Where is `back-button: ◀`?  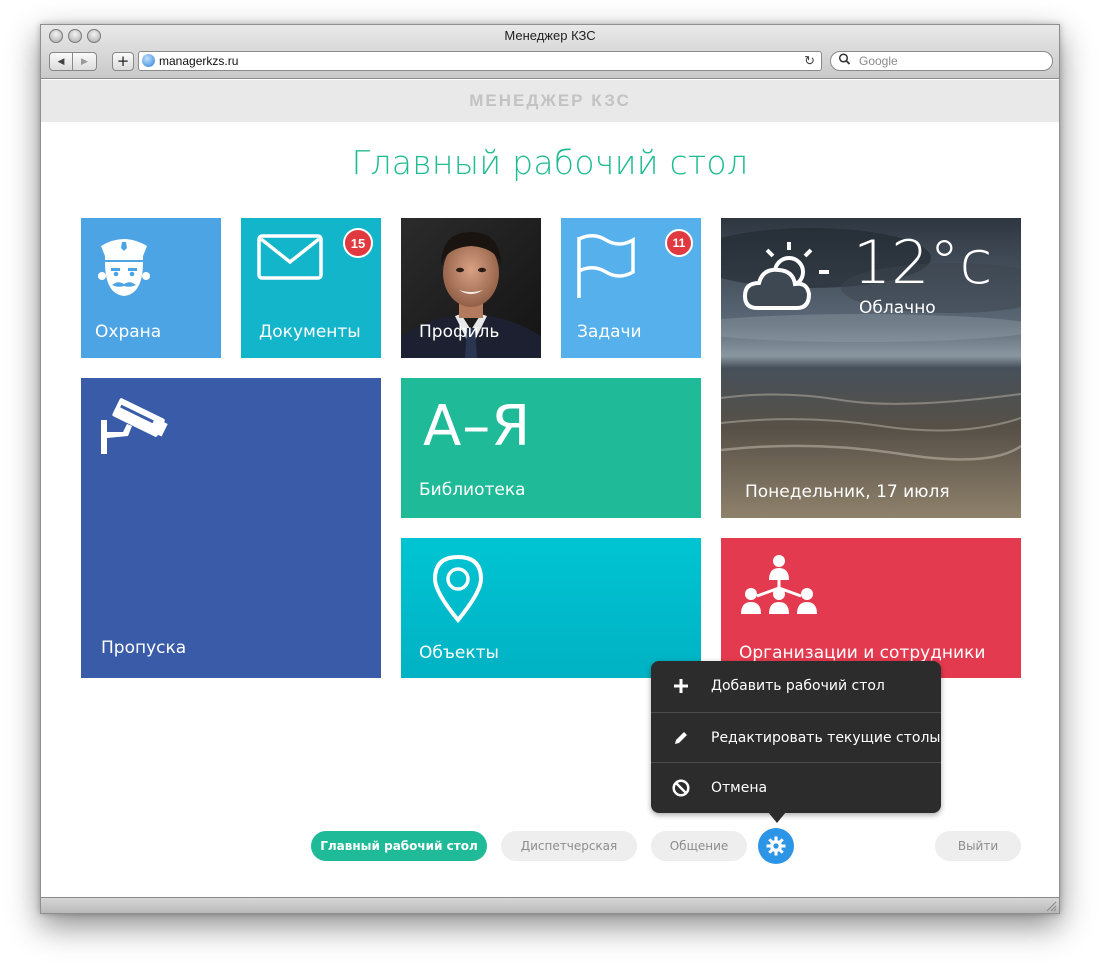 back-button: ◀ is located at coordinates (61, 61).